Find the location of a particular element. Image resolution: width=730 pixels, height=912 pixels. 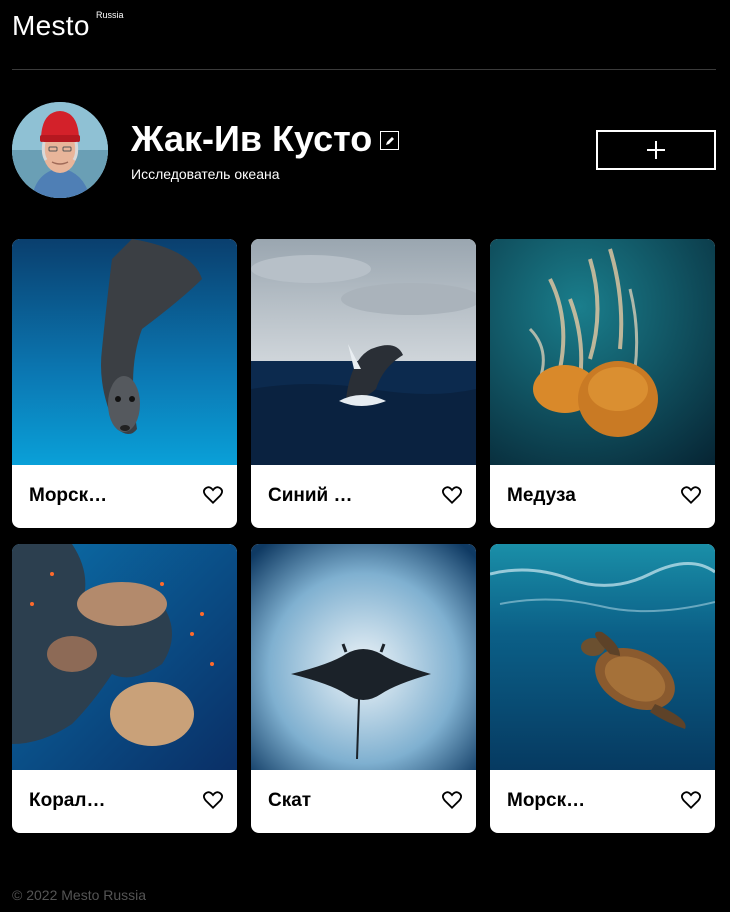

card-image-manta-ray is located at coordinates (363, 657).